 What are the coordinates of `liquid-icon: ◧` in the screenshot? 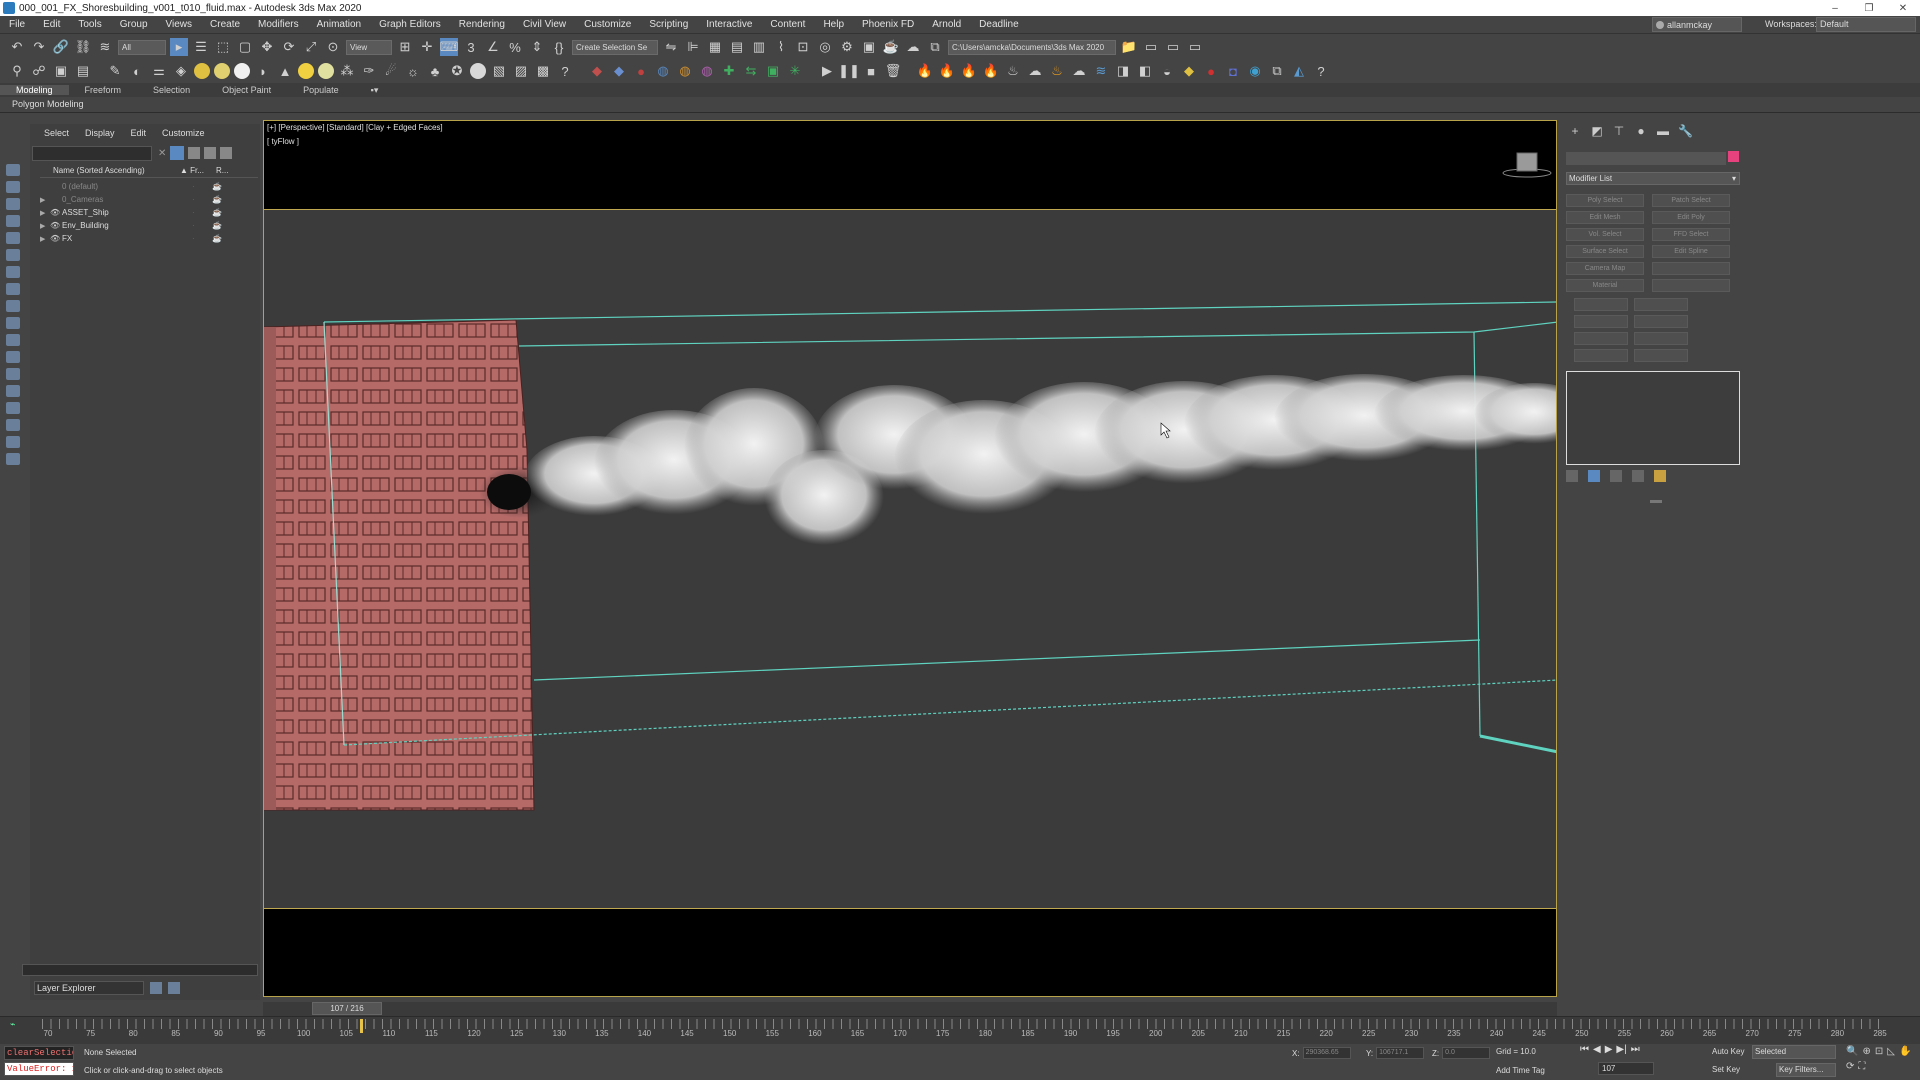 It's located at (1145, 71).